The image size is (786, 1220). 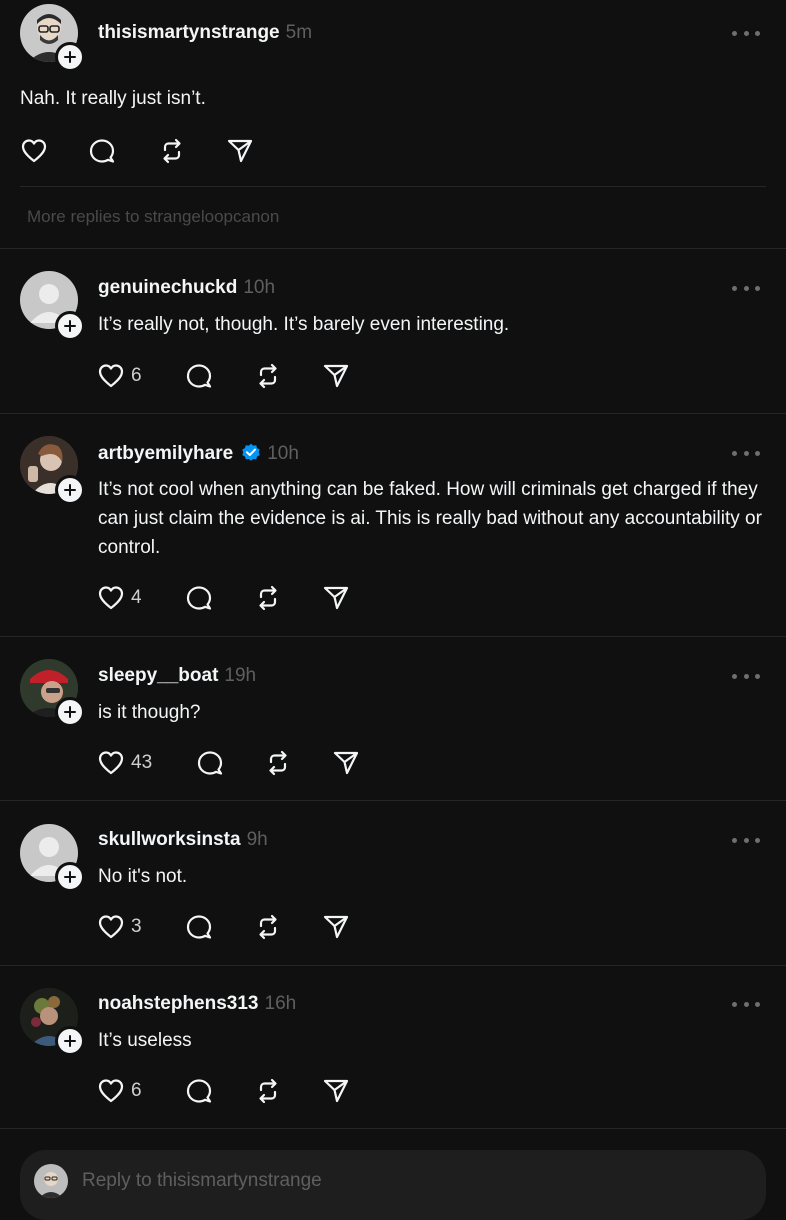 What do you see at coordinates (202, 1181) in the screenshot?
I see `reply-input-placeholder: Reply to thisismartynstrange` at bounding box center [202, 1181].